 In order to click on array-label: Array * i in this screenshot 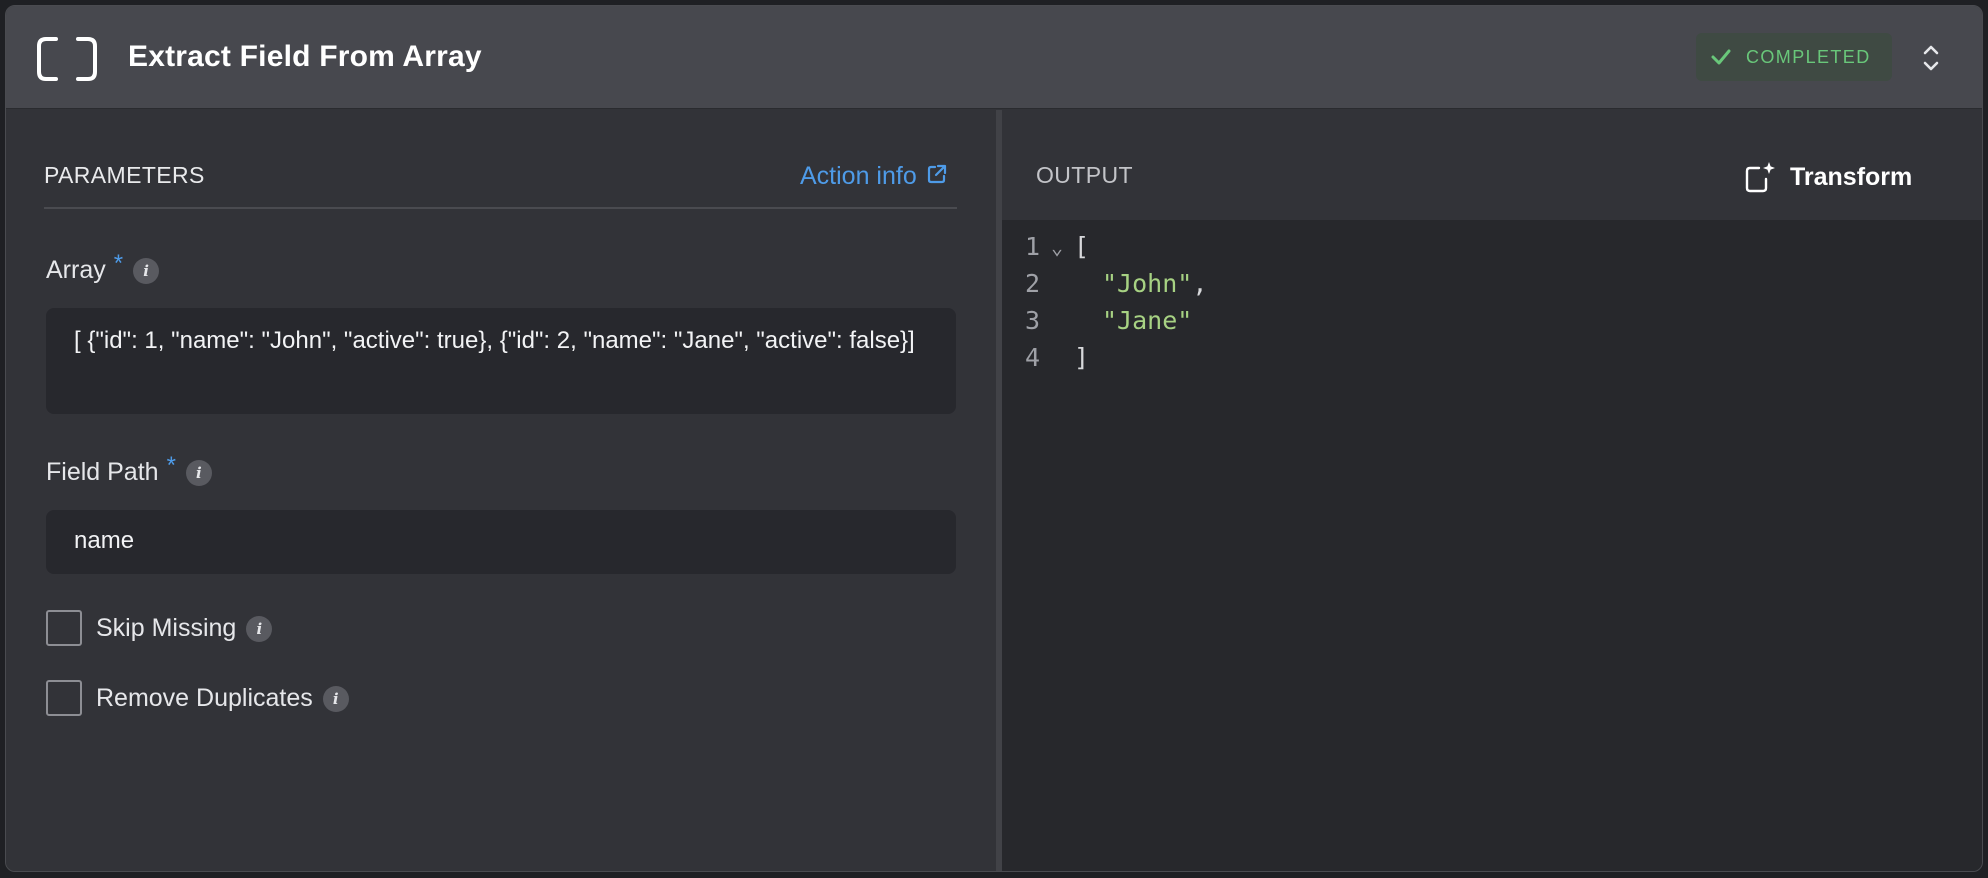, I will do `click(103, 267)`.